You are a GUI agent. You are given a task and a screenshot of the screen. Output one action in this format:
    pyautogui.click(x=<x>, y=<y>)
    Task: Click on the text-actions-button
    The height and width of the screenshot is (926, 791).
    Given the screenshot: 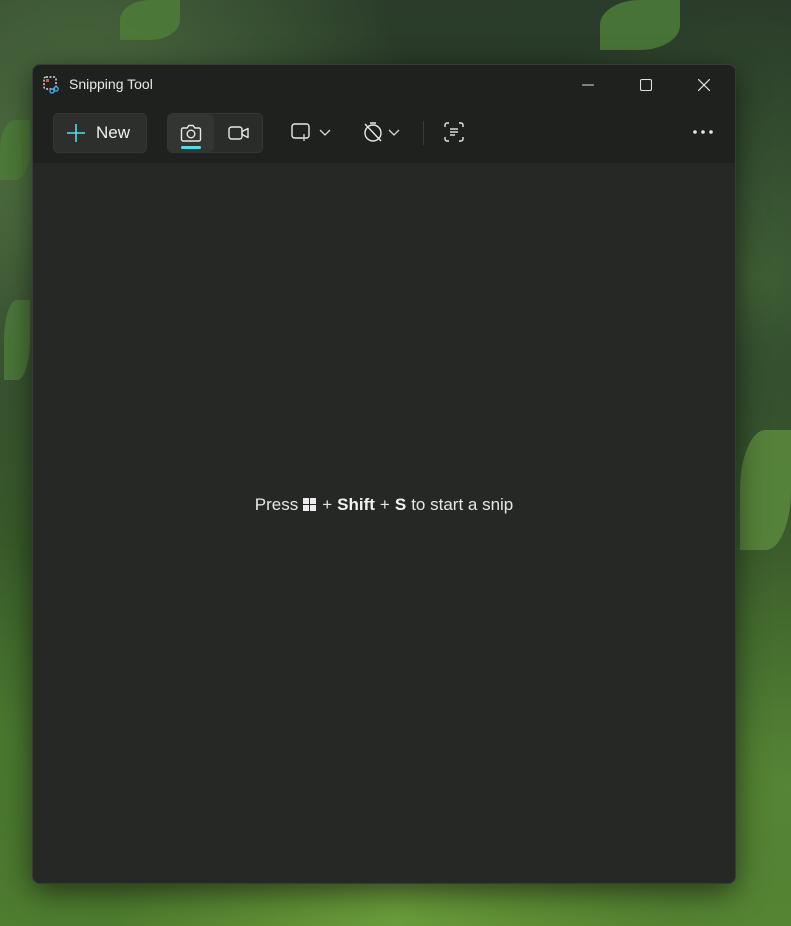 What is the action you would take?
    pyautogui.click(x=454, y=132)
    